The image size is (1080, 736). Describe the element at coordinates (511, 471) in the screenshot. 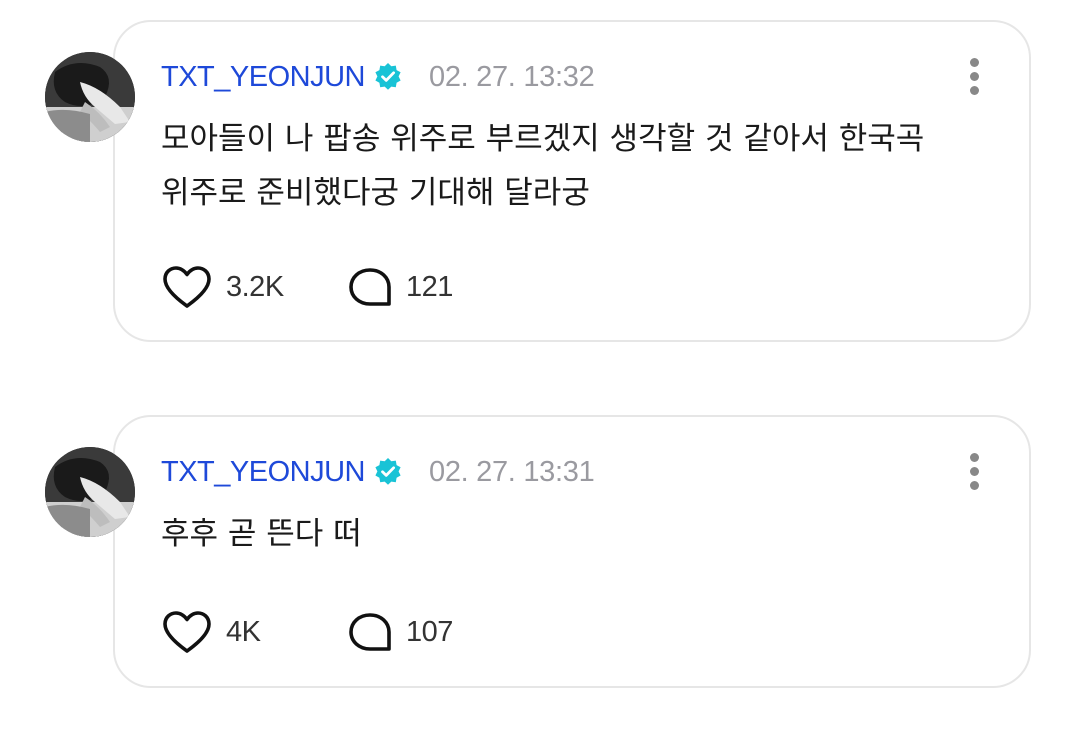

I see `post-timestamp: 02. 27. 13:31` at that location.